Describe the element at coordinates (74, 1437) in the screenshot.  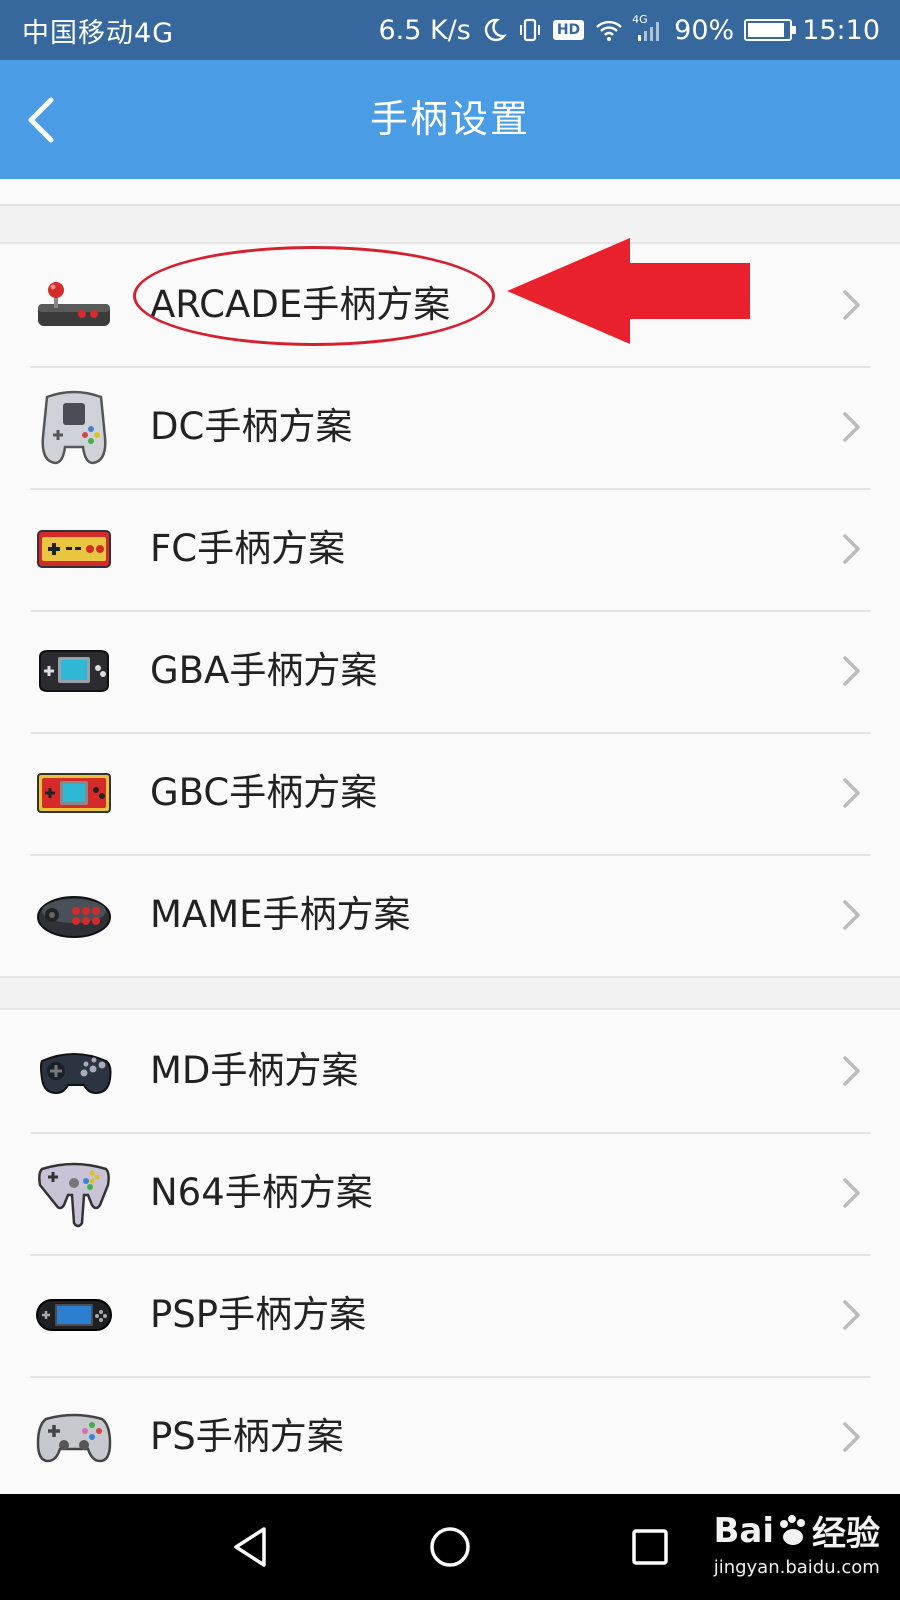
I see `ps-controller-icon` at that location.